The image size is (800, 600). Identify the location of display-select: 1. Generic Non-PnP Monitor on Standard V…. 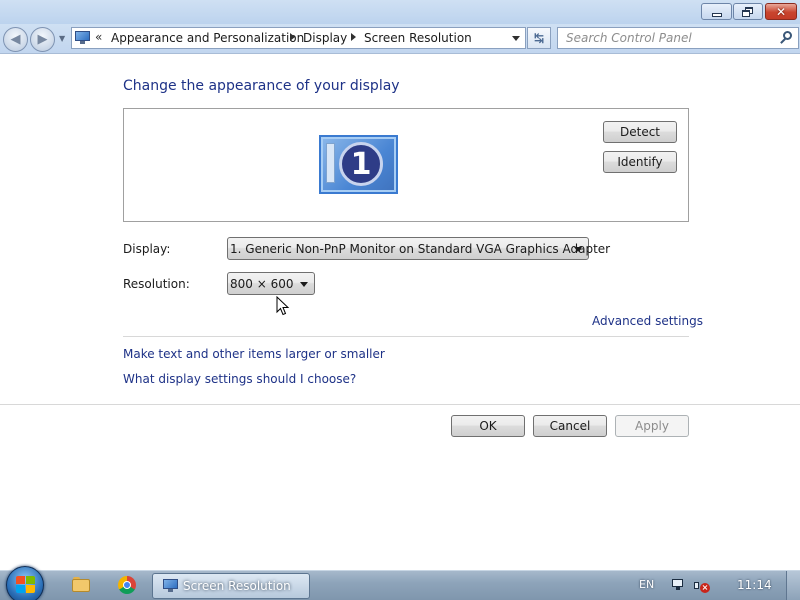
(418, 248).